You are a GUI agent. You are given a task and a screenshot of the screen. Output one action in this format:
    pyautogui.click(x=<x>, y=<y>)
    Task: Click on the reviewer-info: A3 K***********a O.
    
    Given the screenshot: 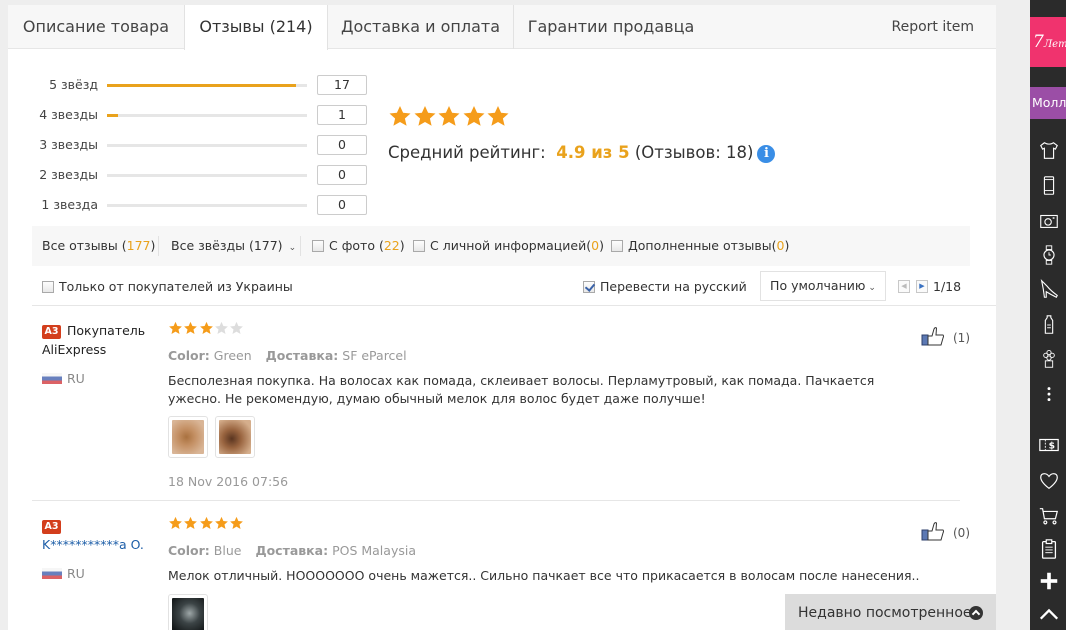 What is the action you would take?
    pyautogui.click(x=107, y=535)
    